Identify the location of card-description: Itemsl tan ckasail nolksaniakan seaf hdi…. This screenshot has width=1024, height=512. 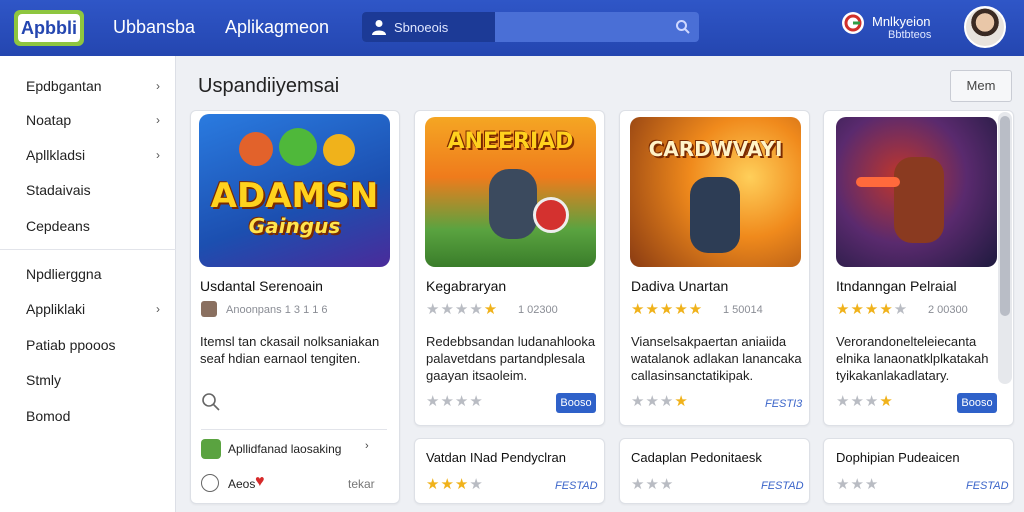
(290, 350).